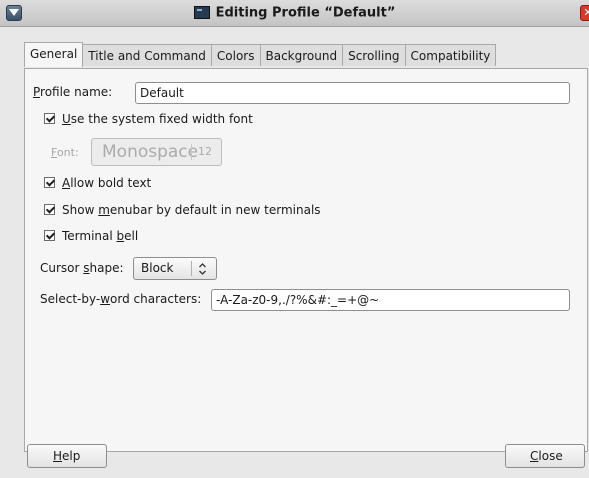  Describe the element at coordinates (202, 269) in the screenshot. I see `updown-arrows-icon` at that location.